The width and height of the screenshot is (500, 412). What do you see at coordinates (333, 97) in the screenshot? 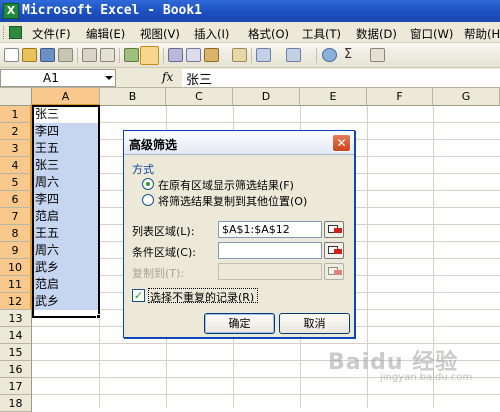
I see `column-header-e: E` at bounding box center [333, 97].